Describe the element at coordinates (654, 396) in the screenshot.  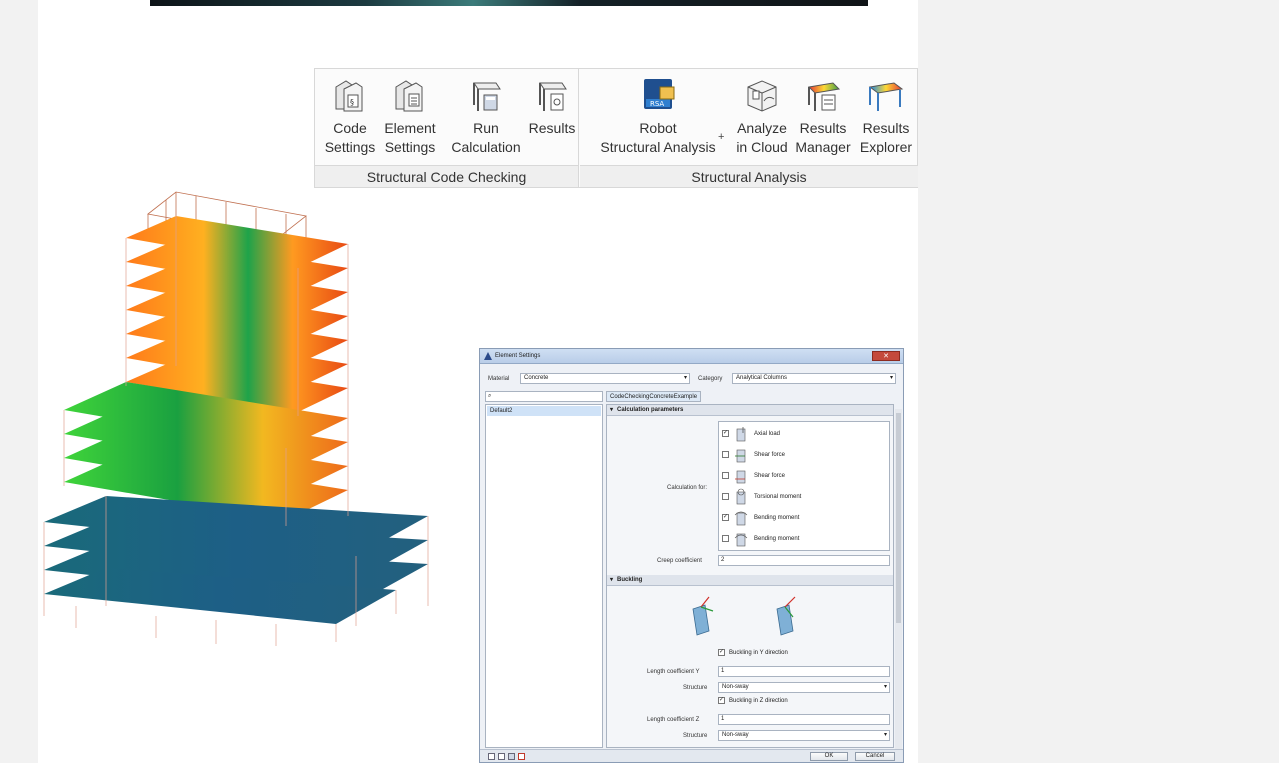
I see `tab-codecheckingconcreteexample: CodeCheckingConcreteExample` at that location.